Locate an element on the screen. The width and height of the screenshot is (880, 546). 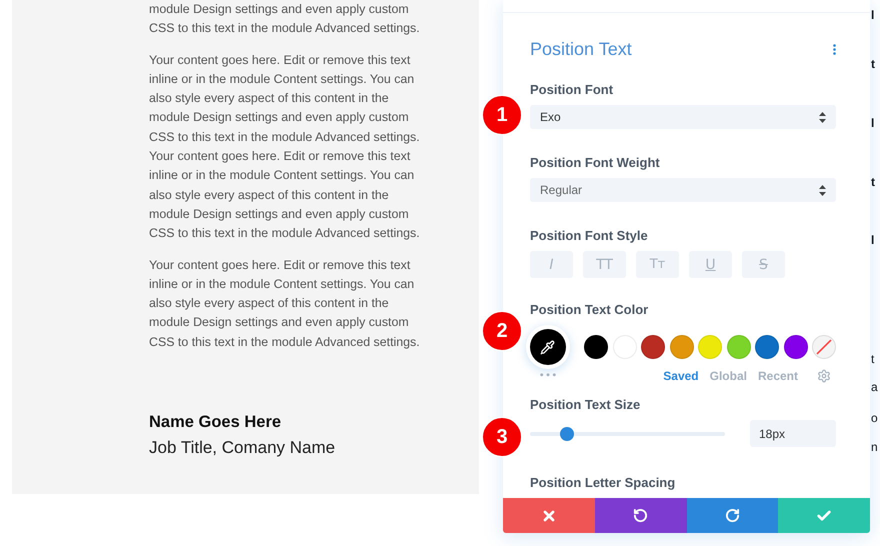
slider-thumb is located at coordinates (567, 433).